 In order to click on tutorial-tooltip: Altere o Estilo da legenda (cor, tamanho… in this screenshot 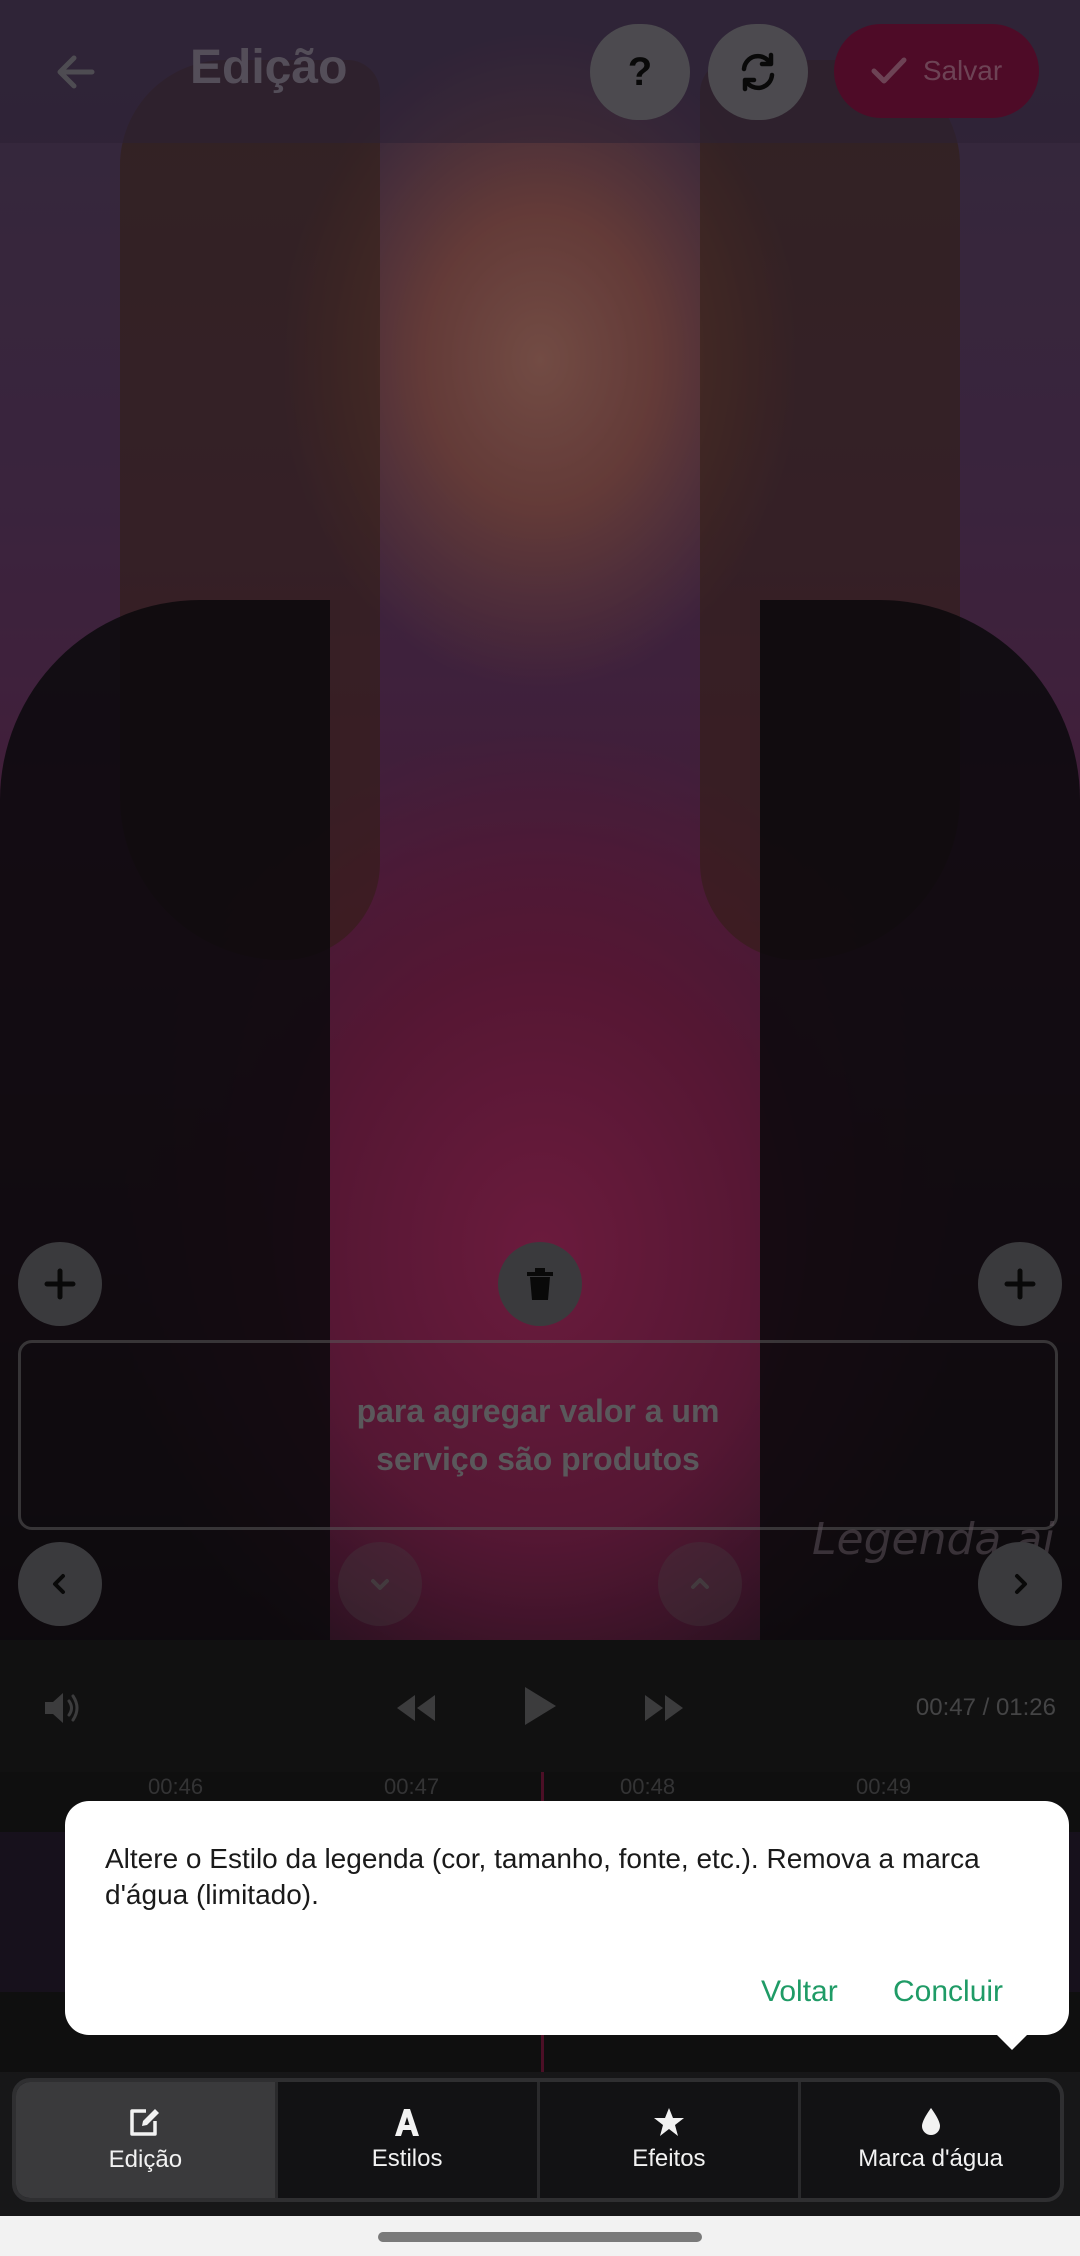, I will do `click(567, 1918)`.